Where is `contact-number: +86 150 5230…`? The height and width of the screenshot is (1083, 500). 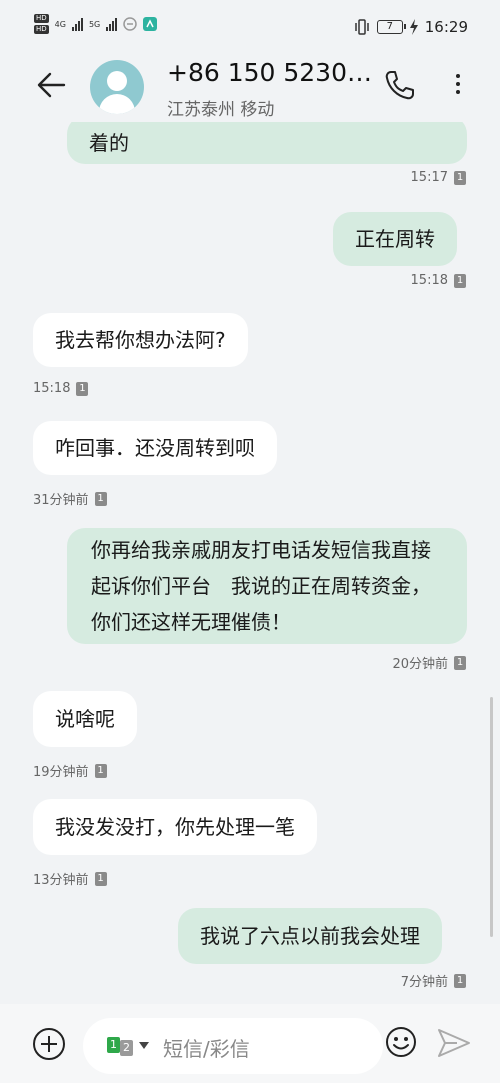 contact-number: +86 150 5230… is located at coordinates (269, 72).